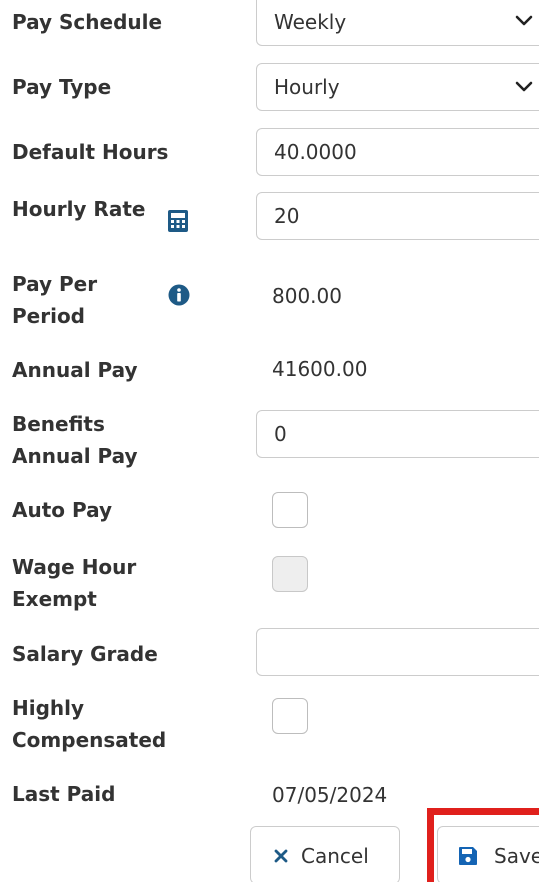 This screenshot has height=882, width=539. I want to click on hourly-rate-label: Hourly Rate, so click(79, 209).